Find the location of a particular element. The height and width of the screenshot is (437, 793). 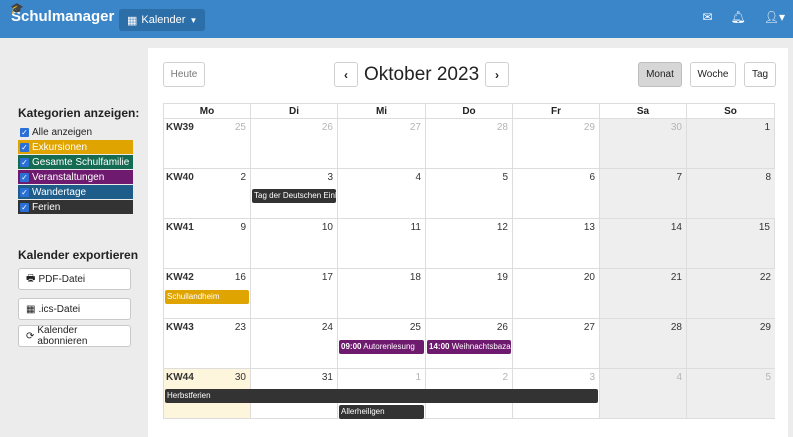

calendar-menu-button: ▦ Kalender ▼ is located at coordinates (162, 20).